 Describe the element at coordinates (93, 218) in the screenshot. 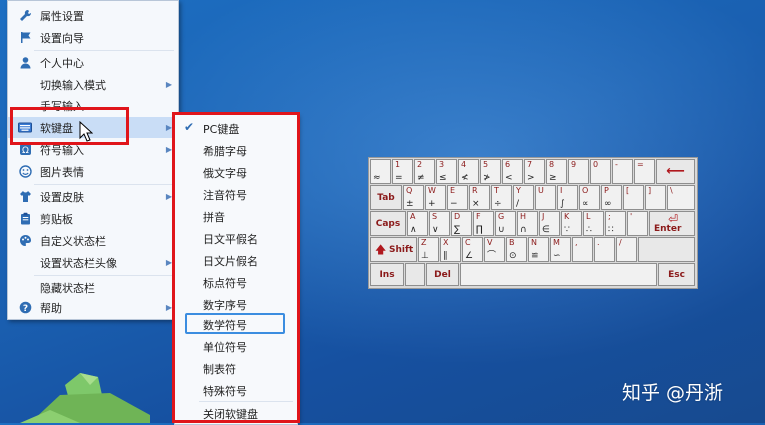

I see `menu-item-clipboard: 剪贴板` at that location.